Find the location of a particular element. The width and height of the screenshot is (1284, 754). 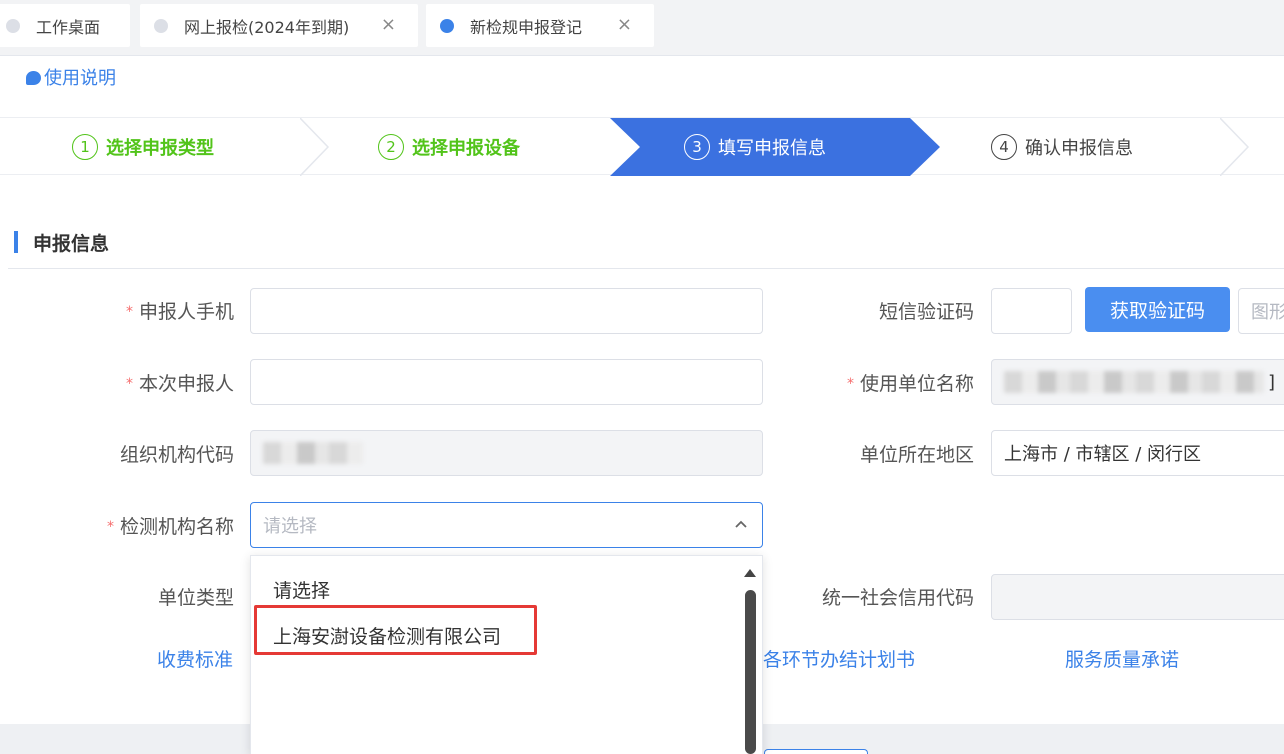

tab-new-registration: 新检规申报登记 × is located at coordinates (540, 25).